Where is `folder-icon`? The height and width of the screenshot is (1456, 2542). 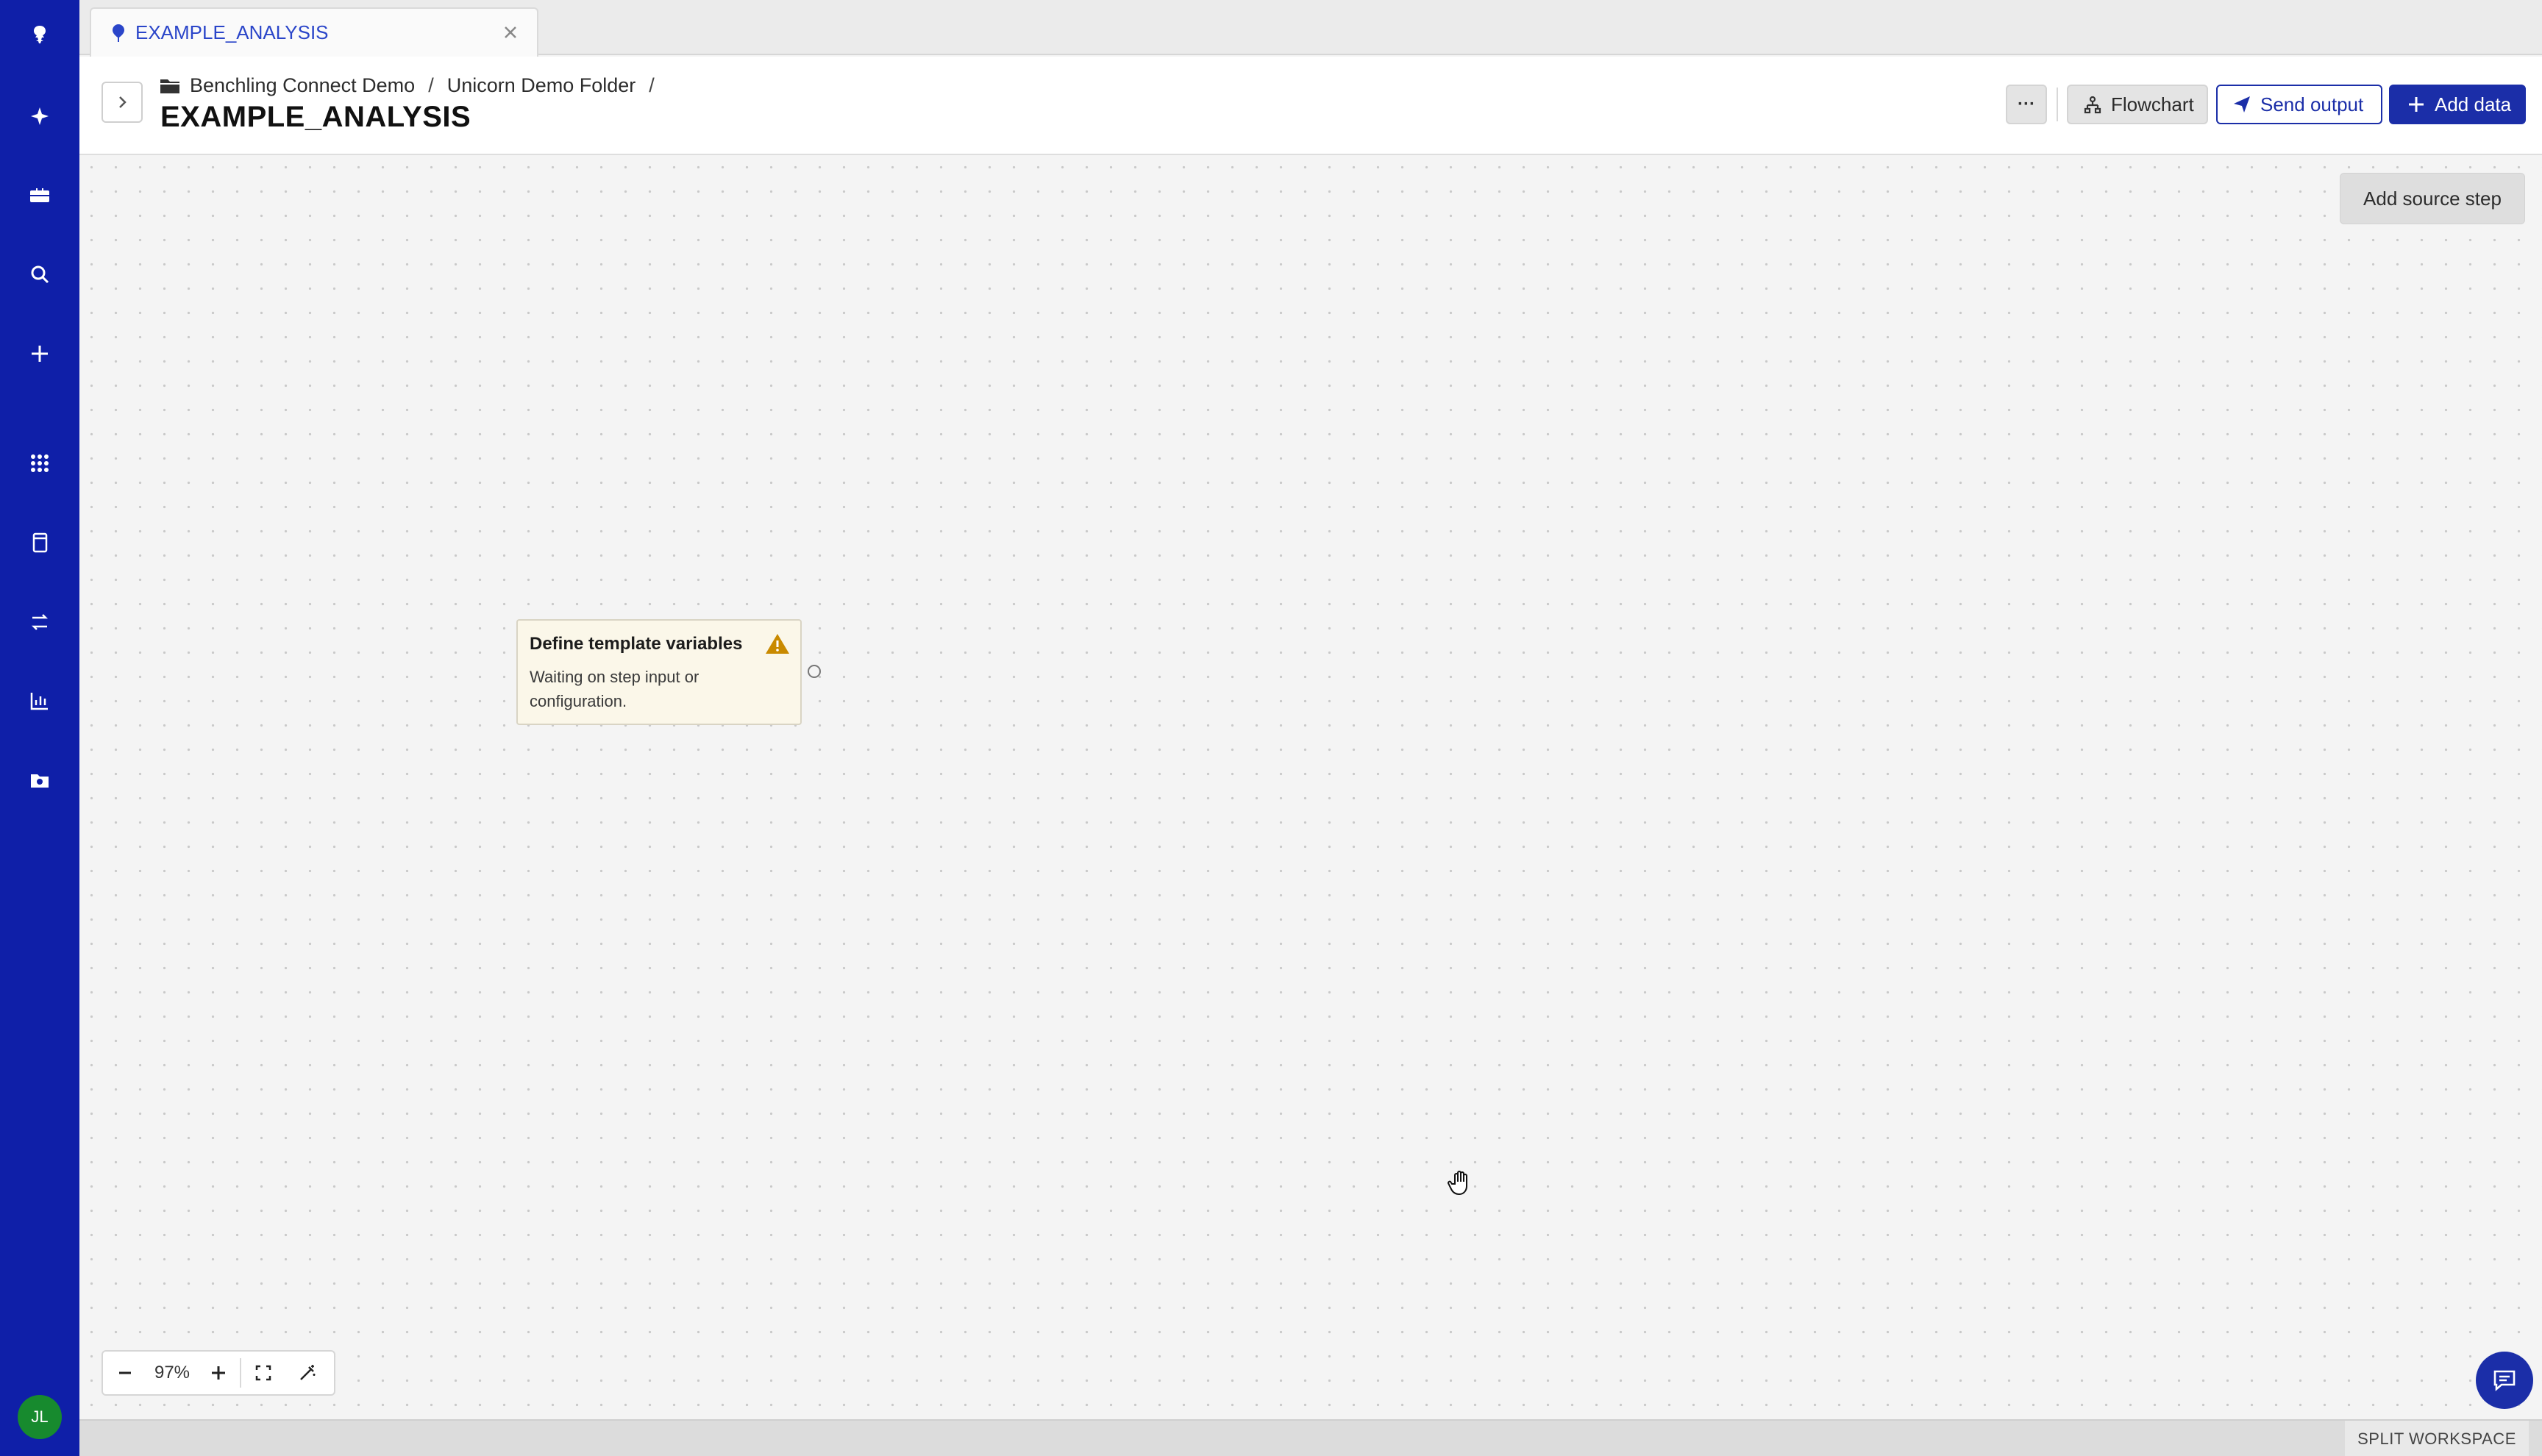 folder-icon is located at coordinates (170, 86).